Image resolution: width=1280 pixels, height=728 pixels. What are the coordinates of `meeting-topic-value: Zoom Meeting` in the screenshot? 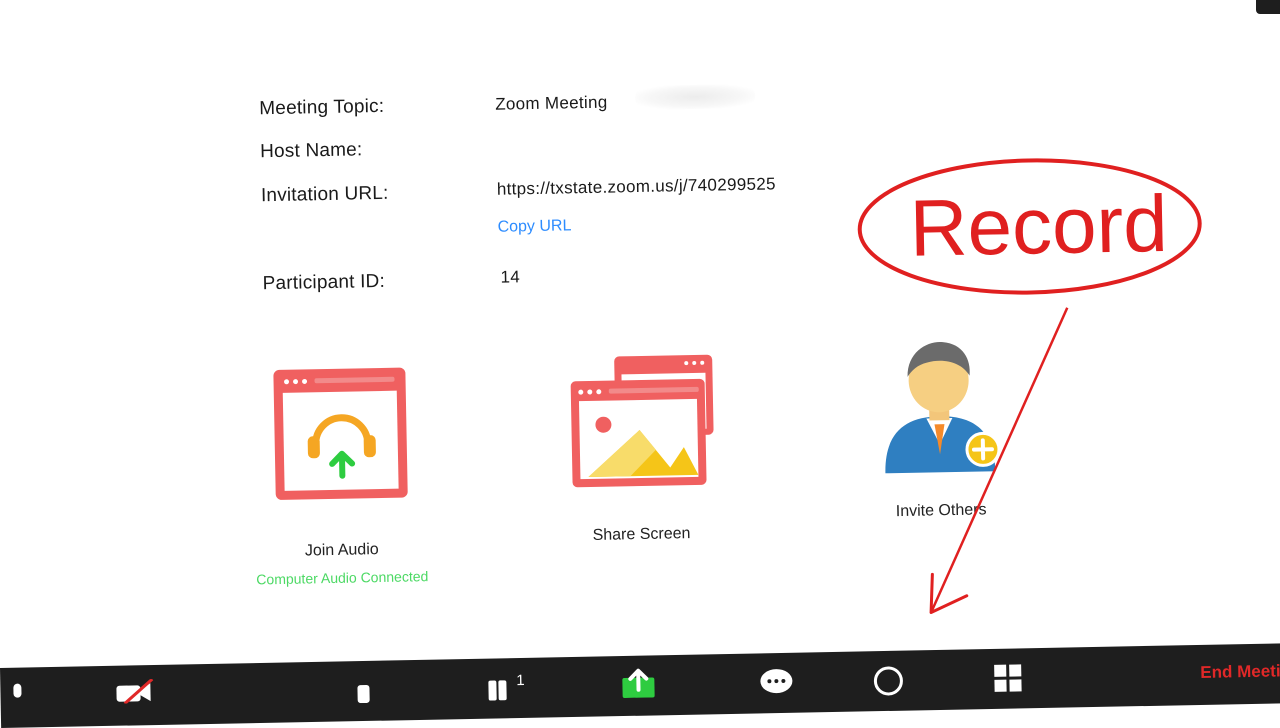 It's located at (551, 103).